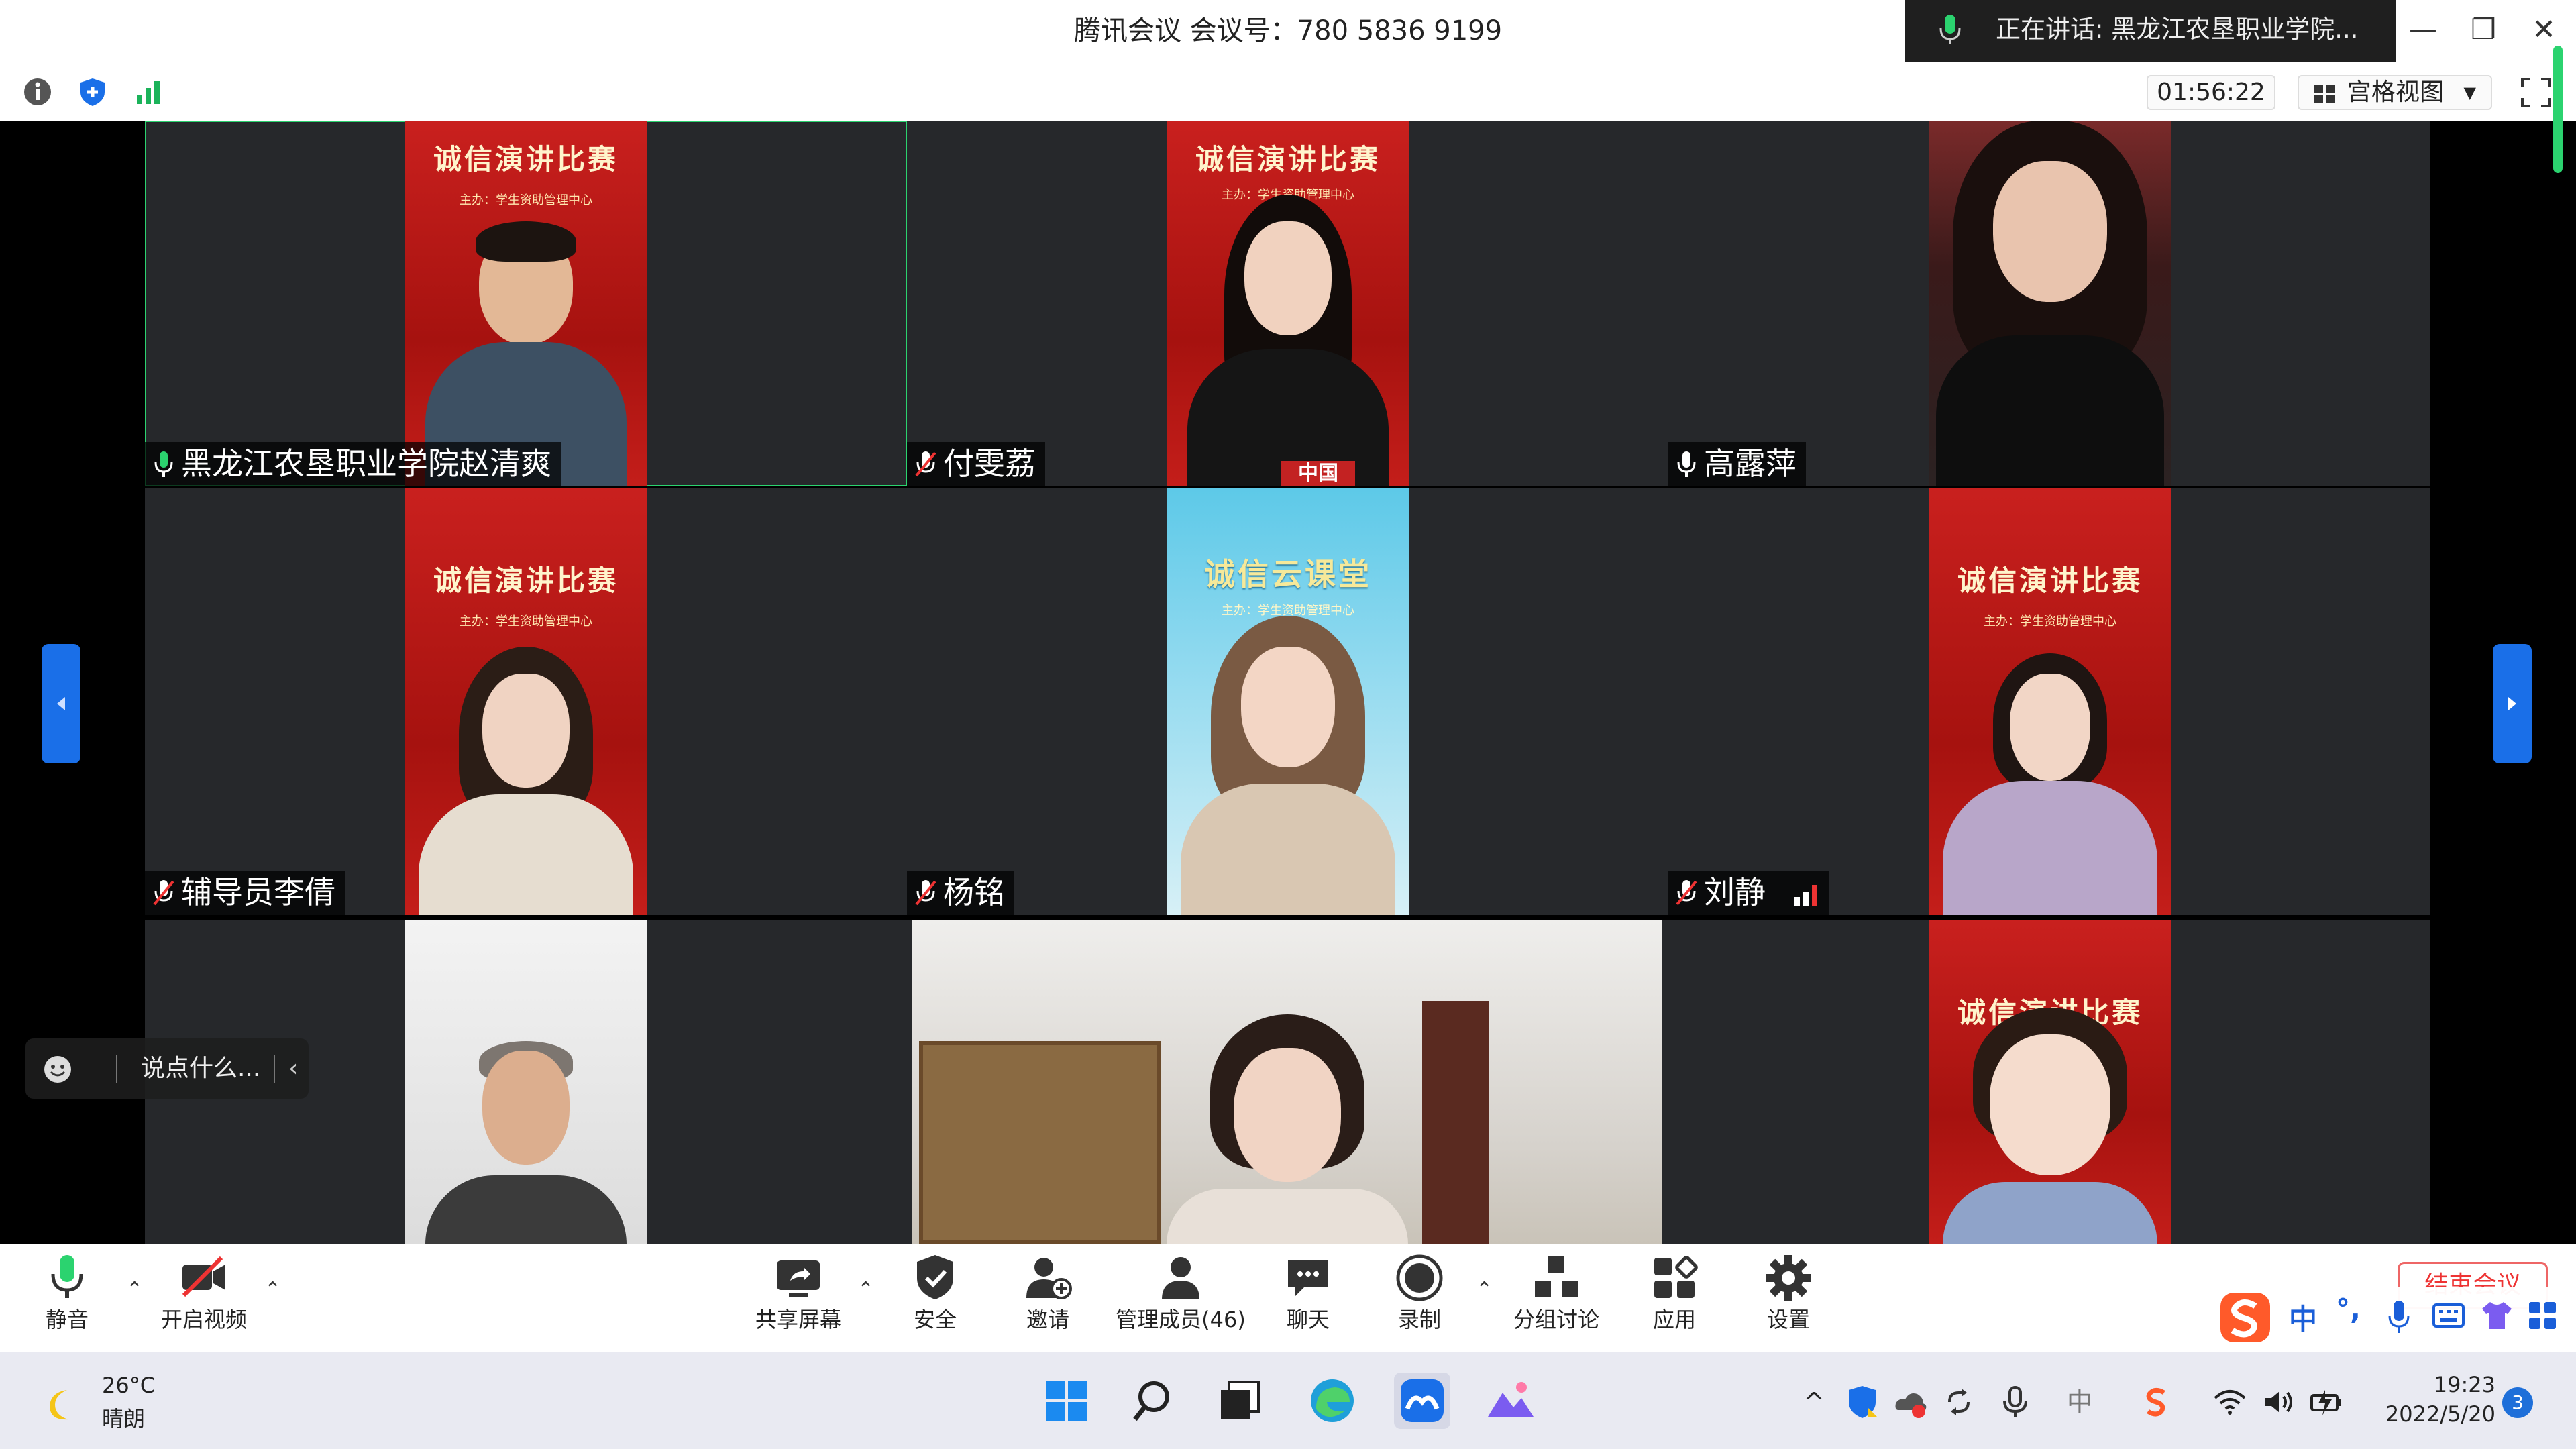  What do you see at coordinates (2399, 1316) in the screenshot?
I see `ime-voice-icon` at bounding box center [2399, 1316].